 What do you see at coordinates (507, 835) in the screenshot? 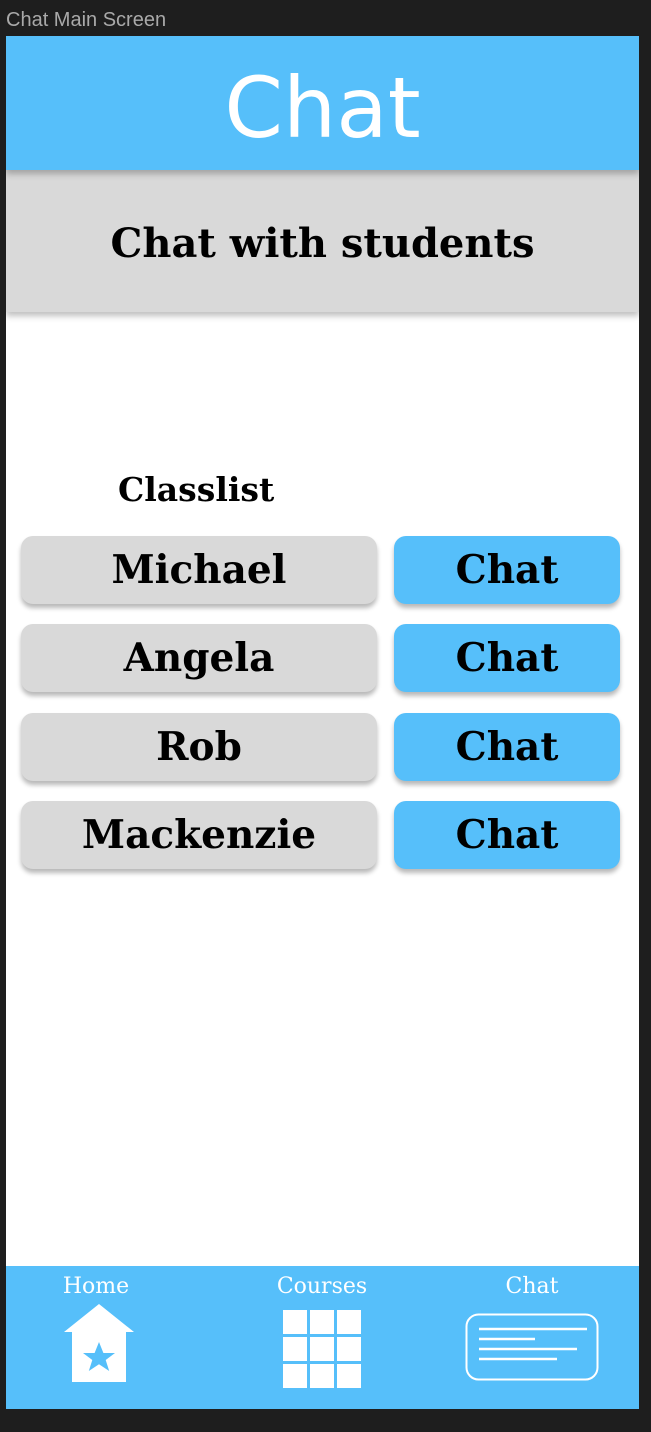
I see `chat-button-mackenzie: Chat` at bounding box center [507, 835].